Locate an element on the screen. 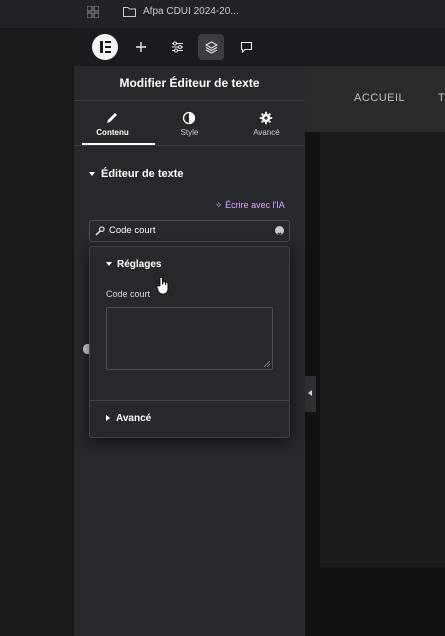  tab-avance: Avancé is located at coordinates (266, 123).